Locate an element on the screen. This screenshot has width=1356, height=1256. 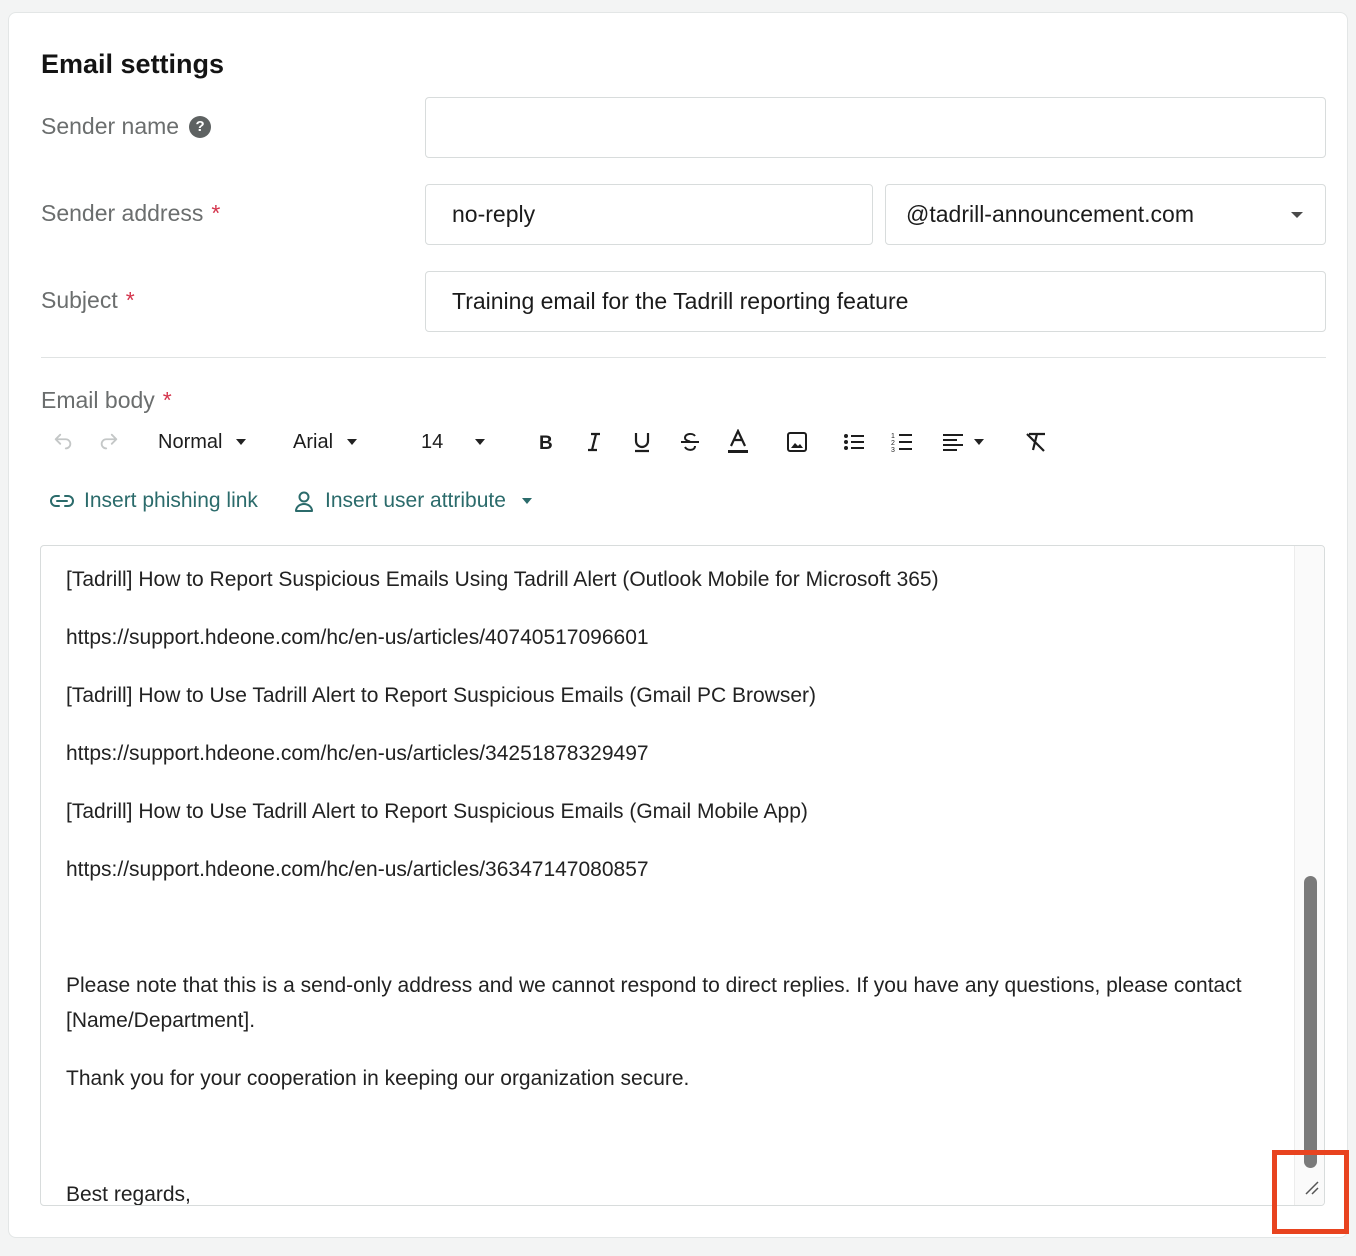
insert-phishing-link-button: Insert phishing link is located at coordinates (154, 501).